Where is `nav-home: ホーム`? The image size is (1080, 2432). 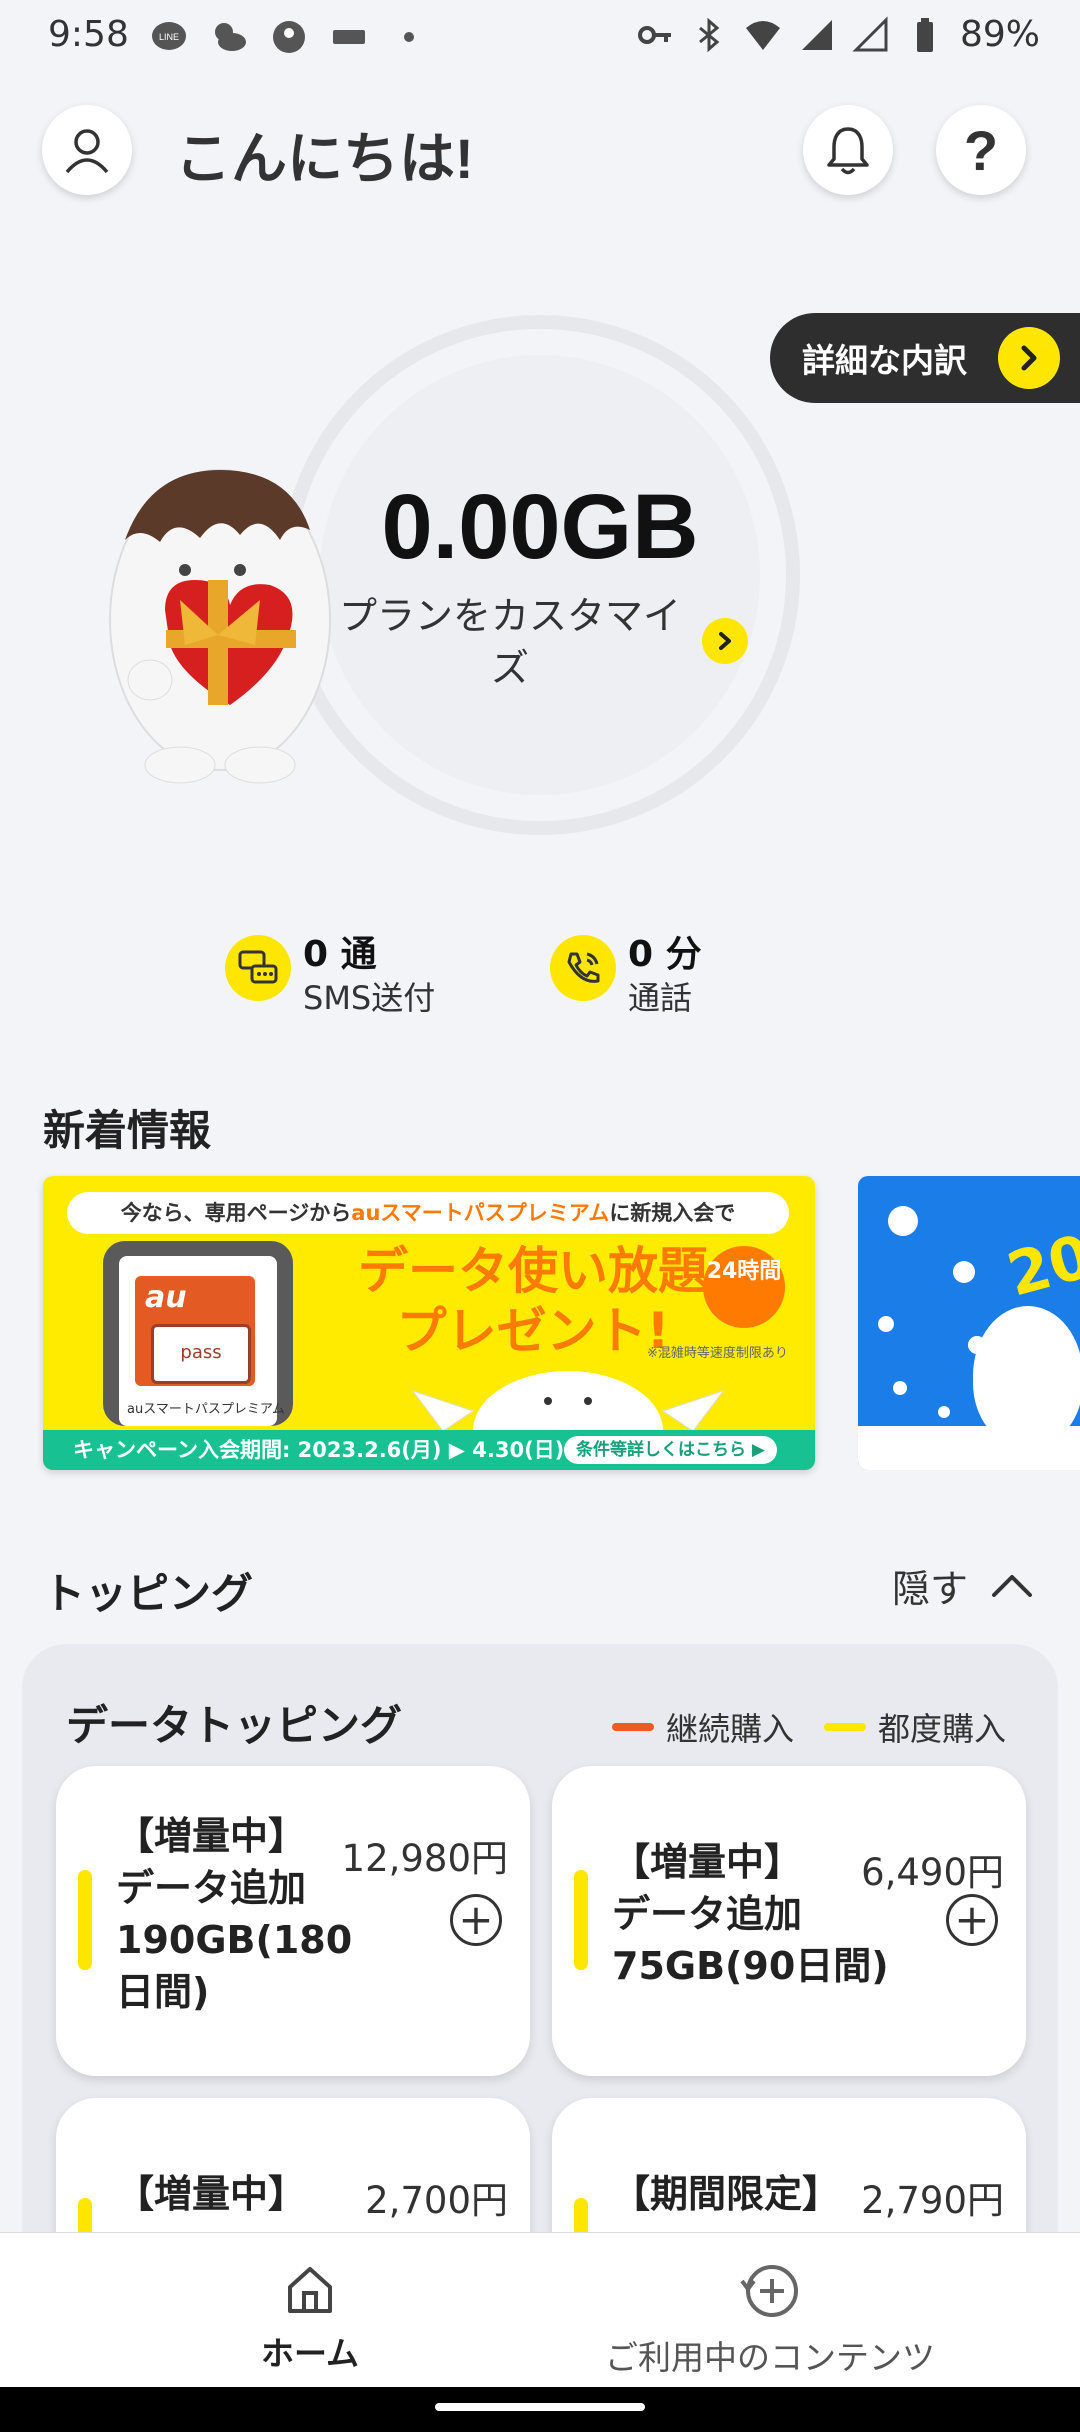
nav-home: ホーム is located at coordinates (310, 2318).